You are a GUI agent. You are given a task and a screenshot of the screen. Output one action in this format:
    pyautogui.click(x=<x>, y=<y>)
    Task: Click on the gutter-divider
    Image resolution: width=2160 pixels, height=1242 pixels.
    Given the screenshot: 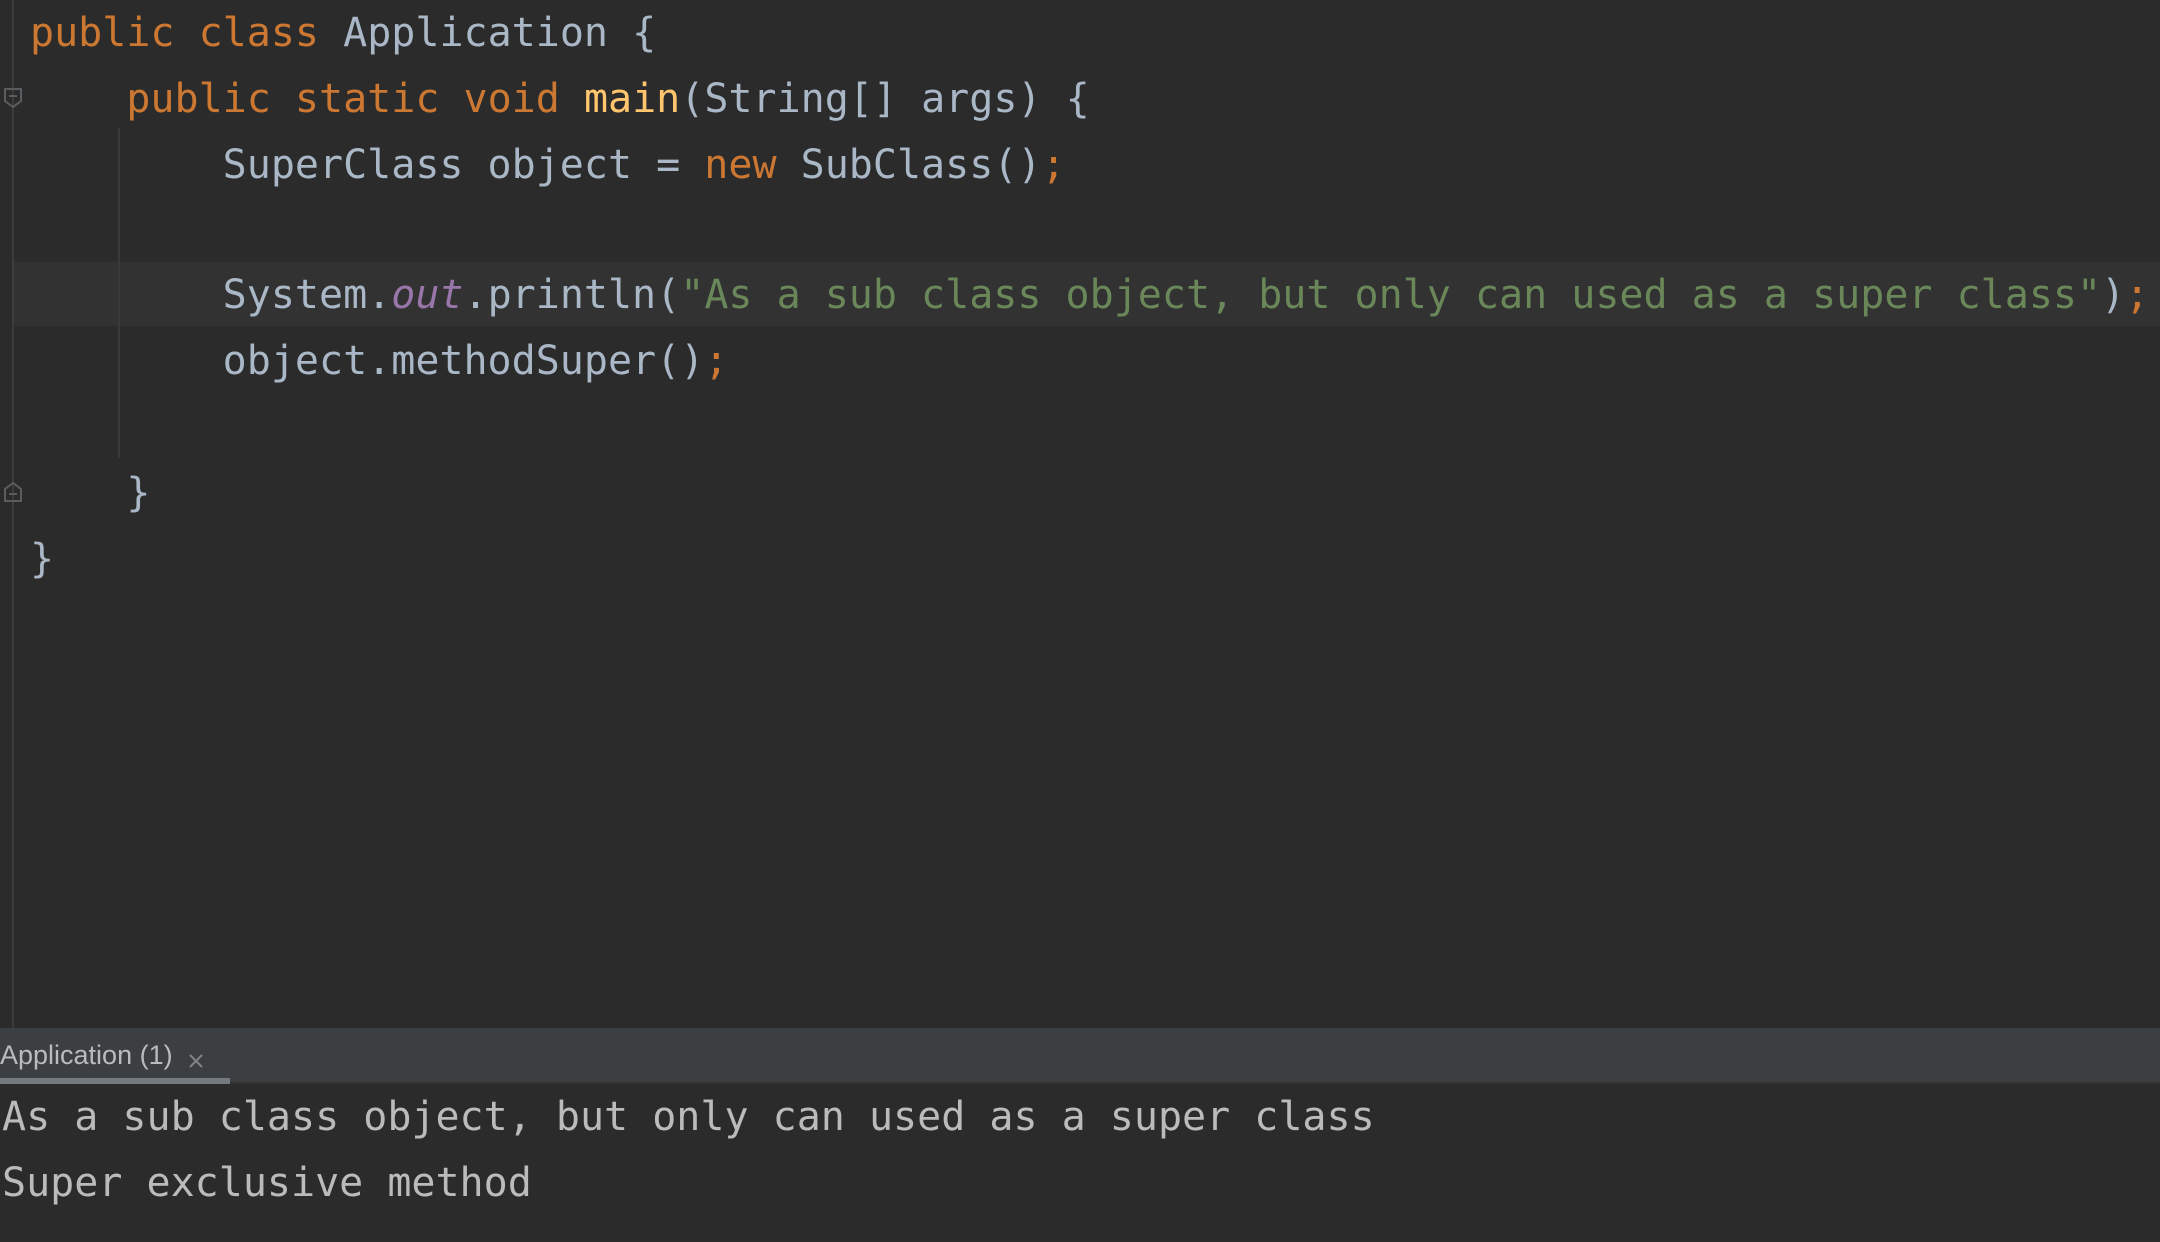 What is the action you would take?
    pyautogui.click(x=13, y=514)
    